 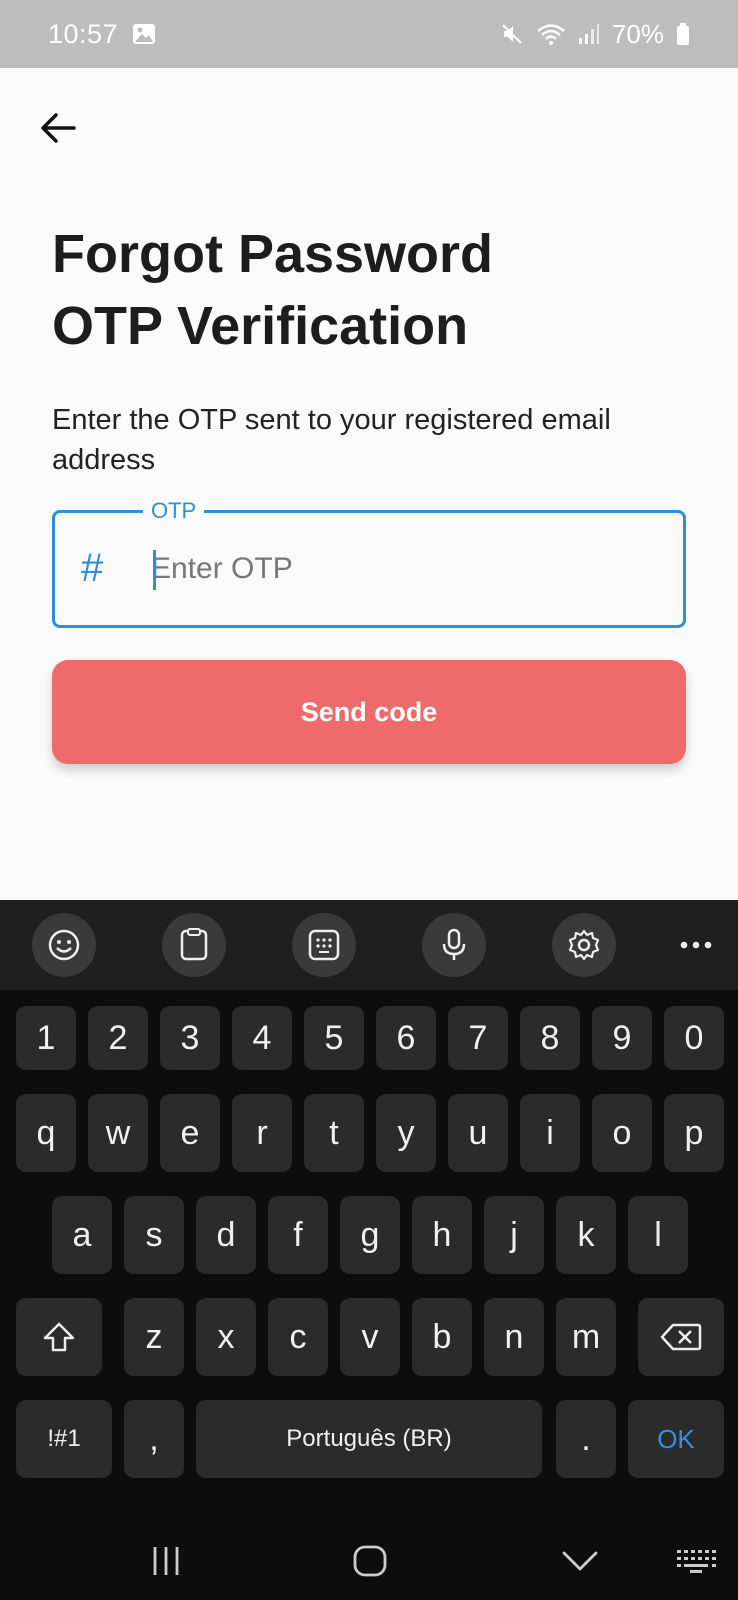 I want to click on key-z: z, so click(x=154, y=1337).